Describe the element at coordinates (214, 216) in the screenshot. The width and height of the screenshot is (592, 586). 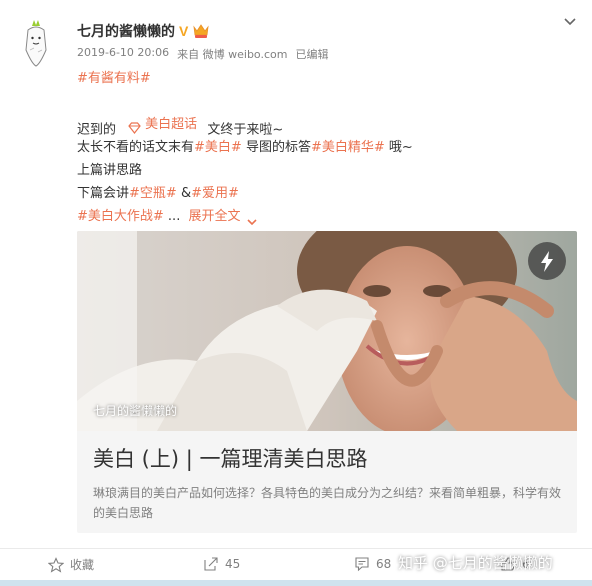
I see `expand-label: 展开全文` at that location.